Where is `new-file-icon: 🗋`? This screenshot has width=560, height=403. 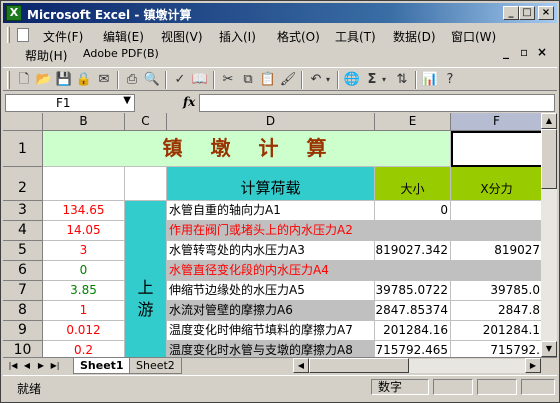 new-file-icon: 🗋 is located at coordinates (24, 80).